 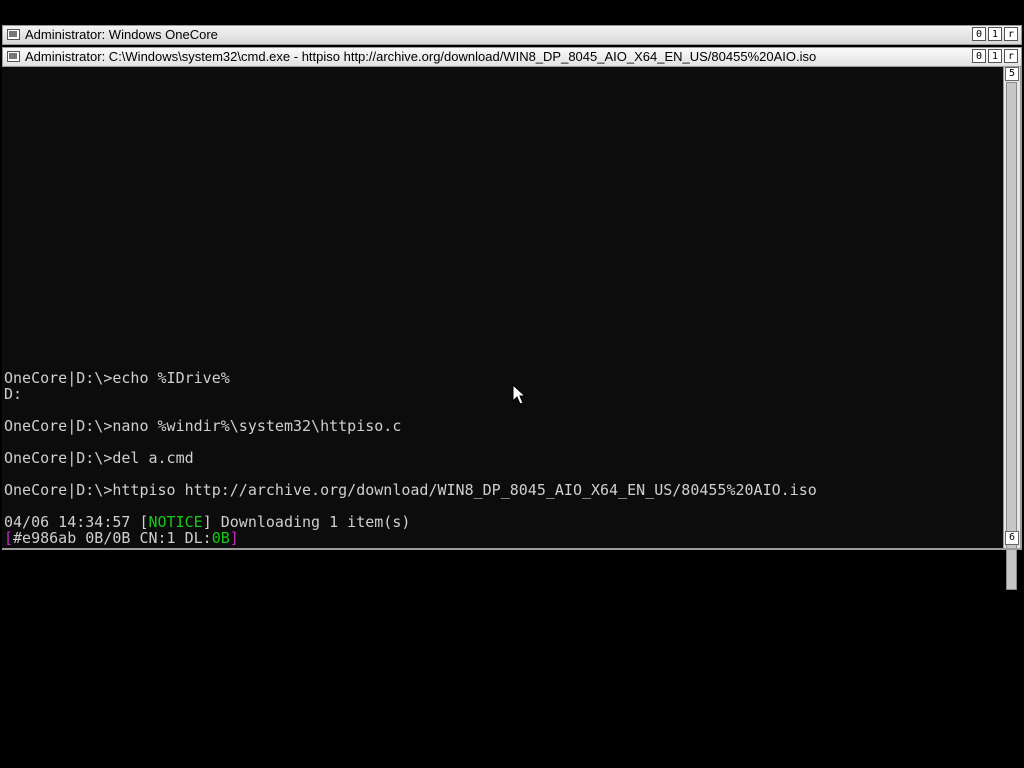 I want to click on progress-body: #e986ab 0B/0B CN:1 DL:, so click(x=112, y=538).